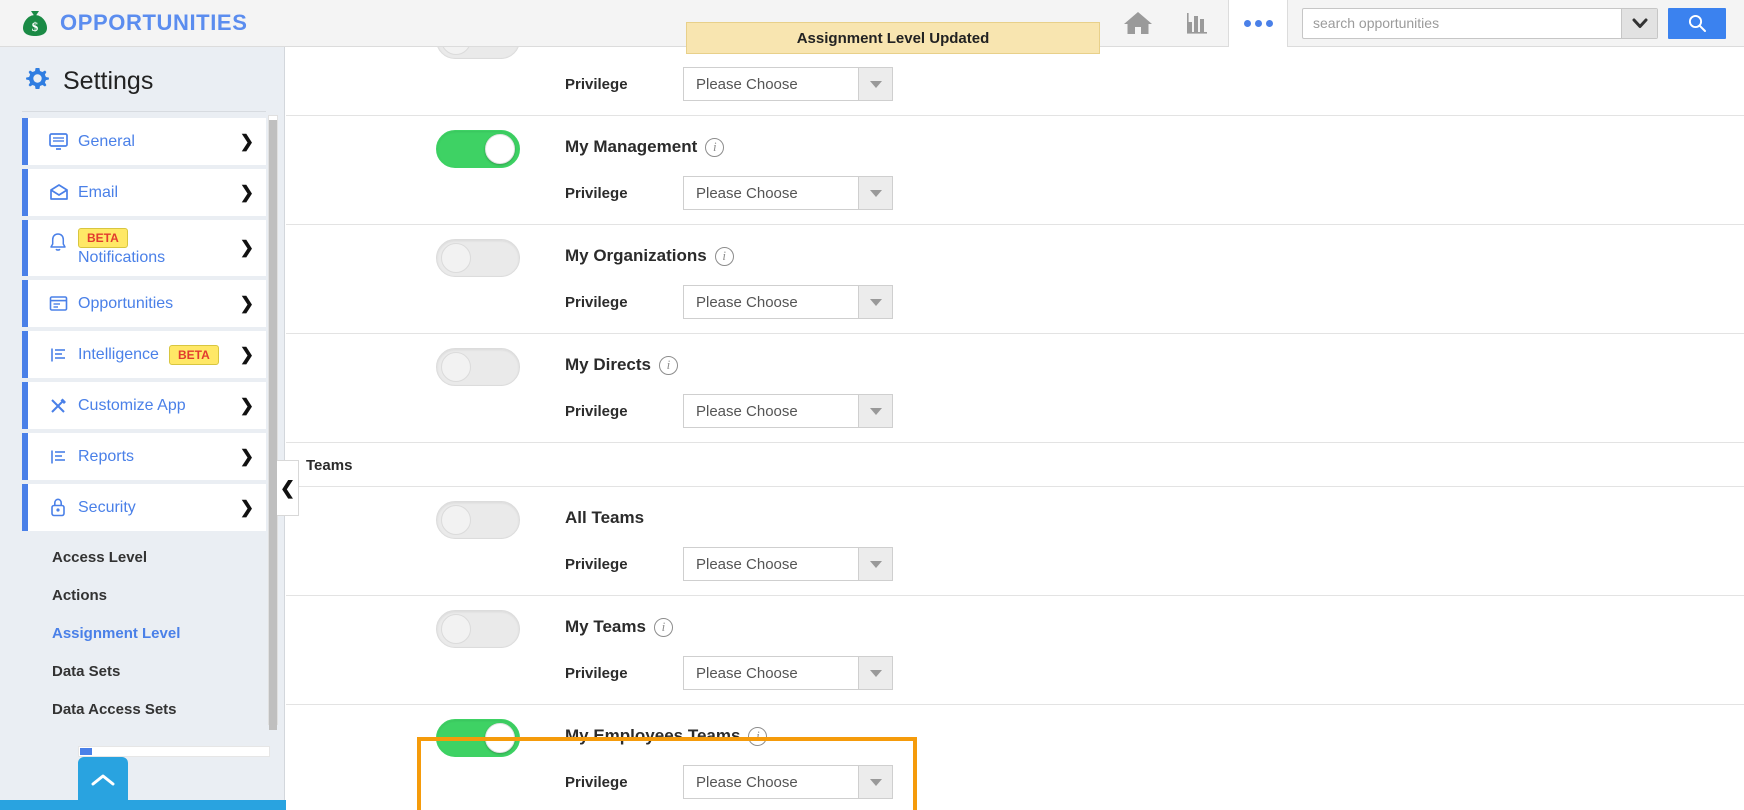 This screenshot has height=810, width=1744. I want to click on window-icon, so click(63, 304).